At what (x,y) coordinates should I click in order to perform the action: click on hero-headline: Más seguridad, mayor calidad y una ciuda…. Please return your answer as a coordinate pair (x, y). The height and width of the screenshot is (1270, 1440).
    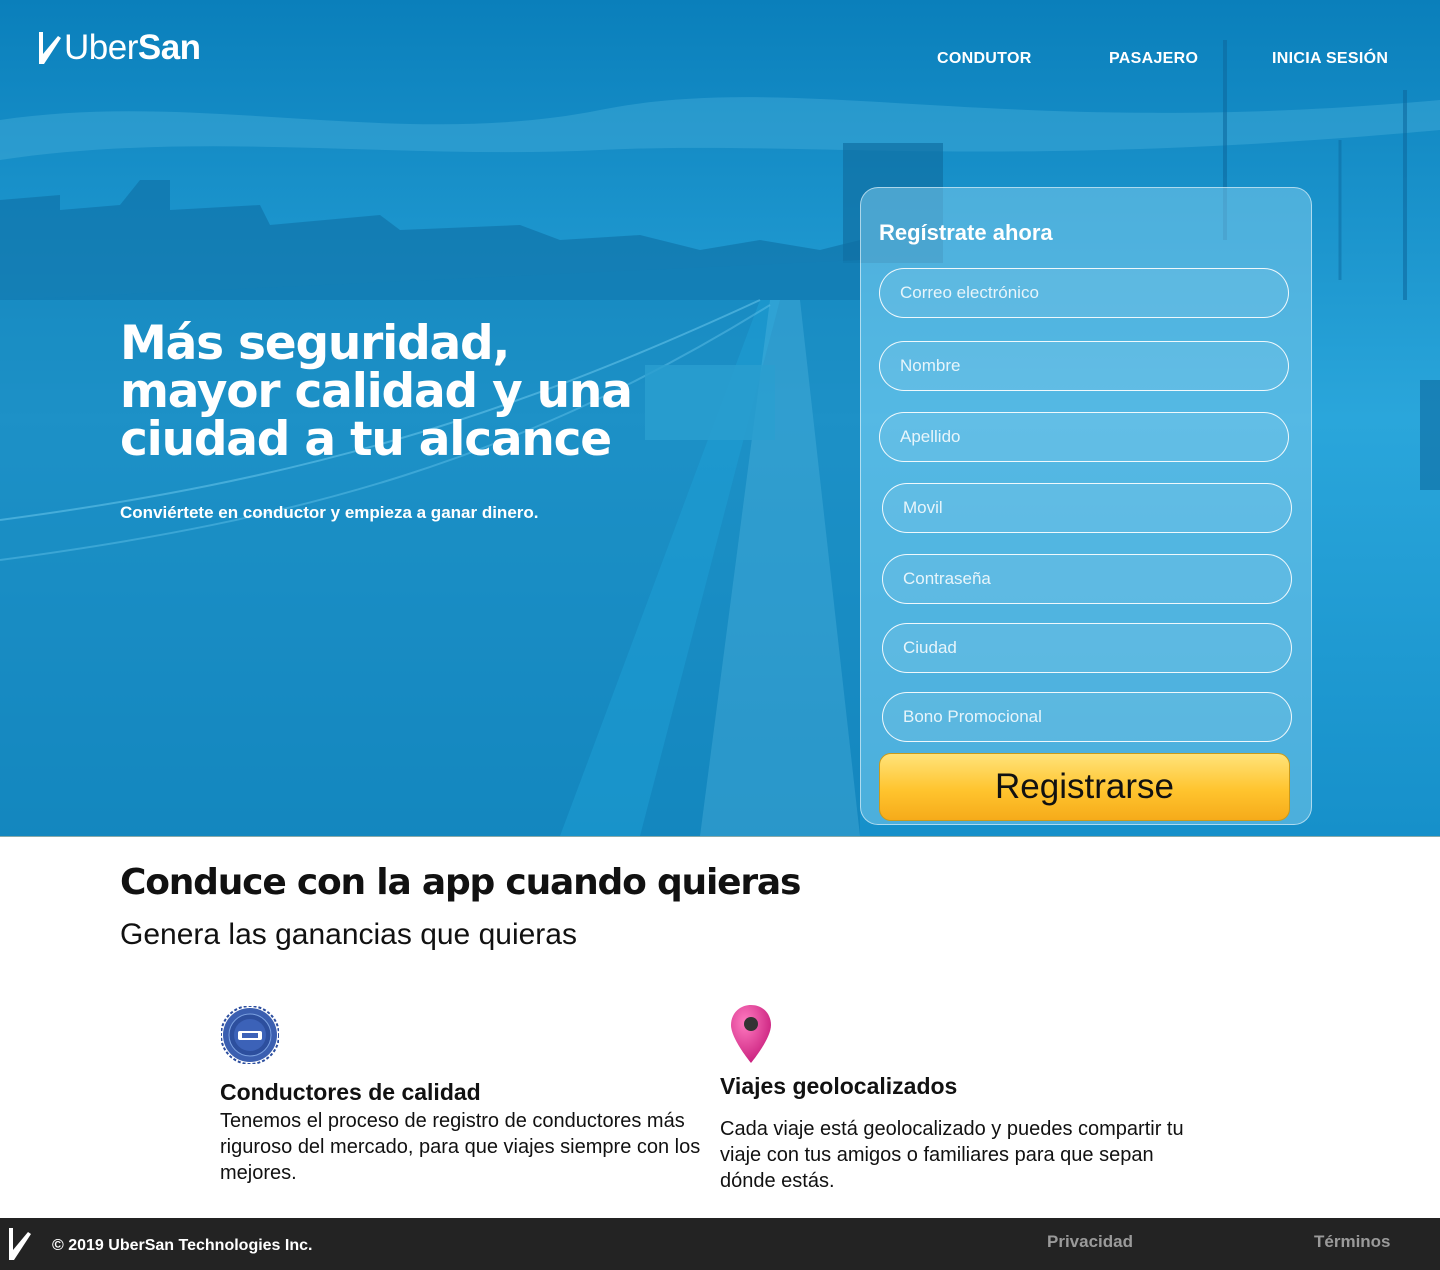
    Looking at the image, I should click on (376, 391).